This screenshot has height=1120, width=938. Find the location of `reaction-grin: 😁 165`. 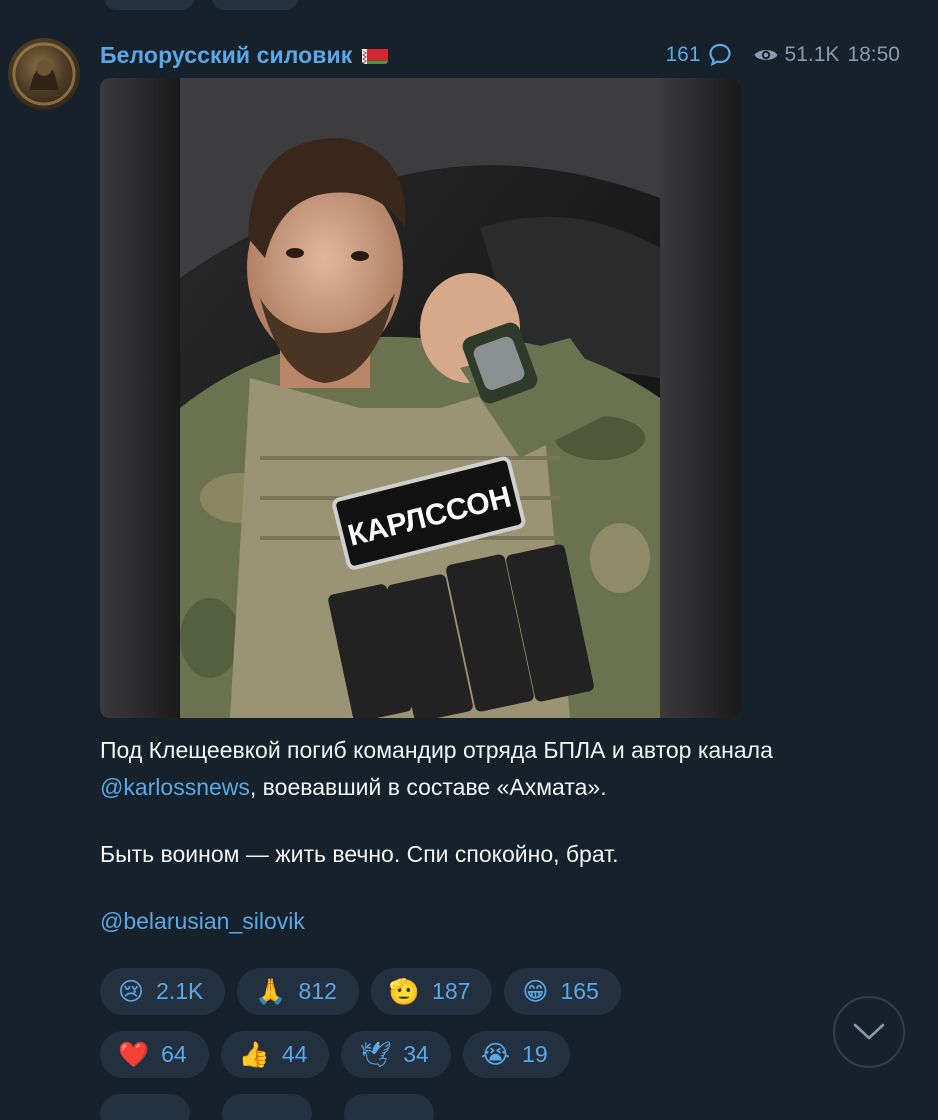

reaction-grin: 😁 165 is located at coordinates (562, 991).